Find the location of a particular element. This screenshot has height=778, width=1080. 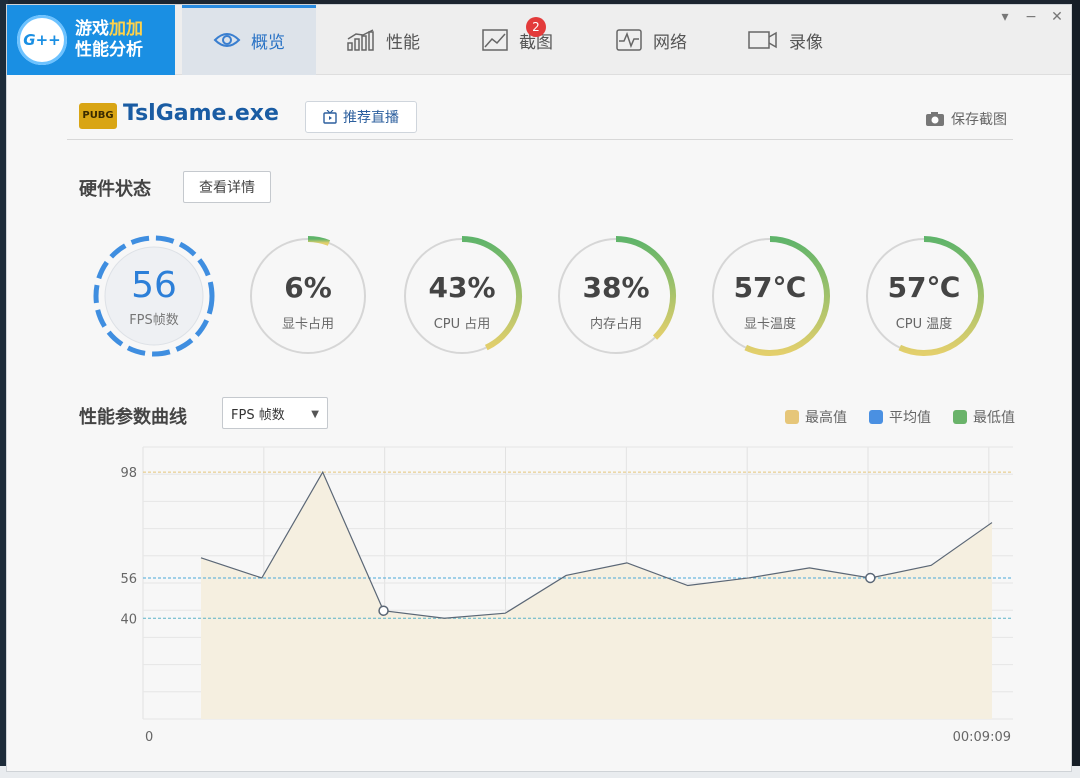

tab-label: 性能 is located at coordinates (403, 42).